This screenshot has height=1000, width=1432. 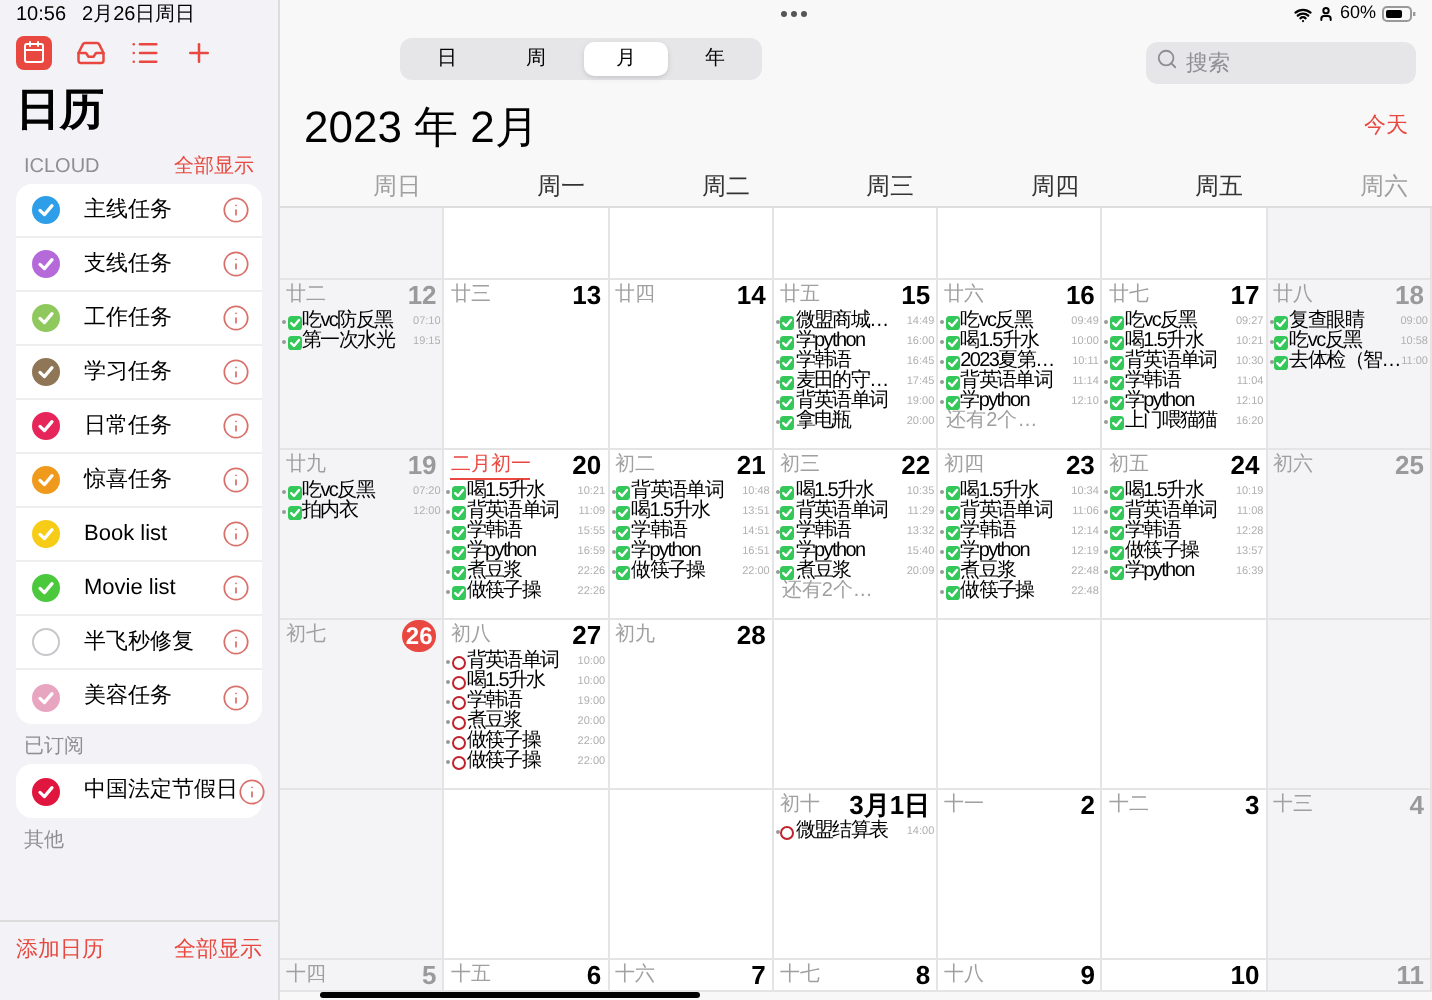 What do you see at coordinates (1245, 467) in the screenshot?
I see `day-number: 24` at bounding box center [1245, 467].